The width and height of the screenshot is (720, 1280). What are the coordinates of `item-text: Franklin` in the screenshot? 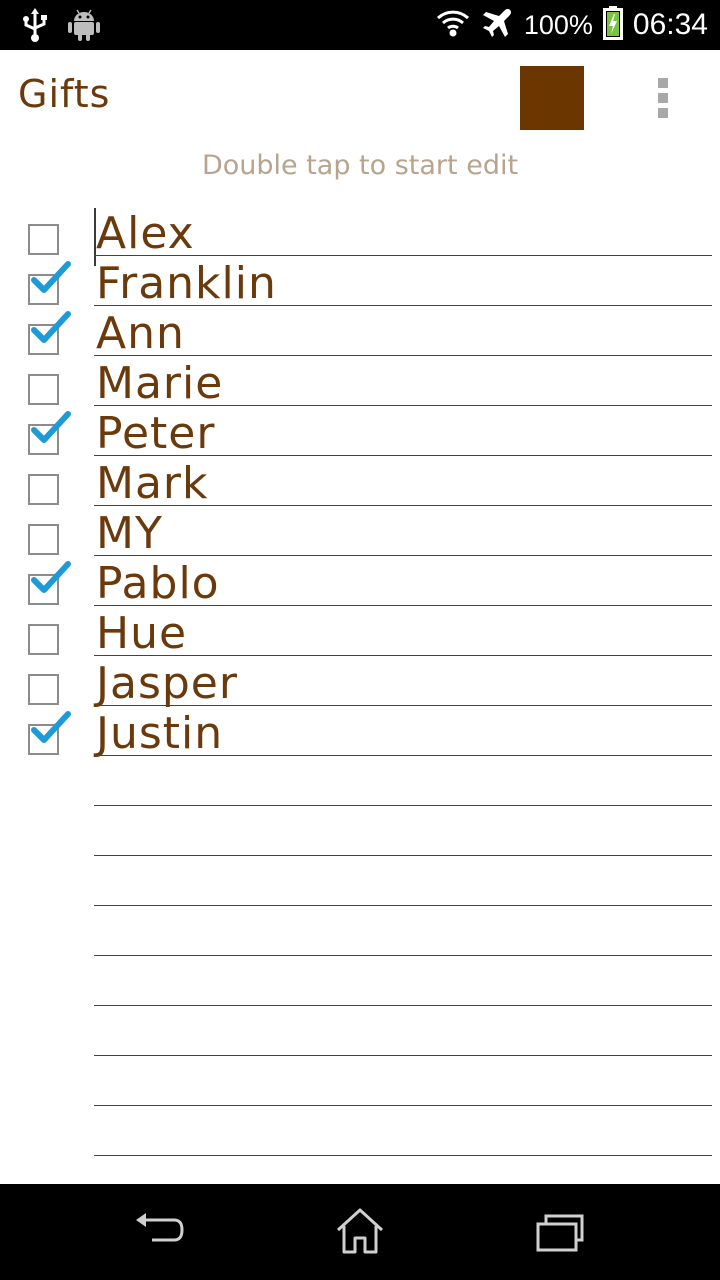 It's located at (186, 284).